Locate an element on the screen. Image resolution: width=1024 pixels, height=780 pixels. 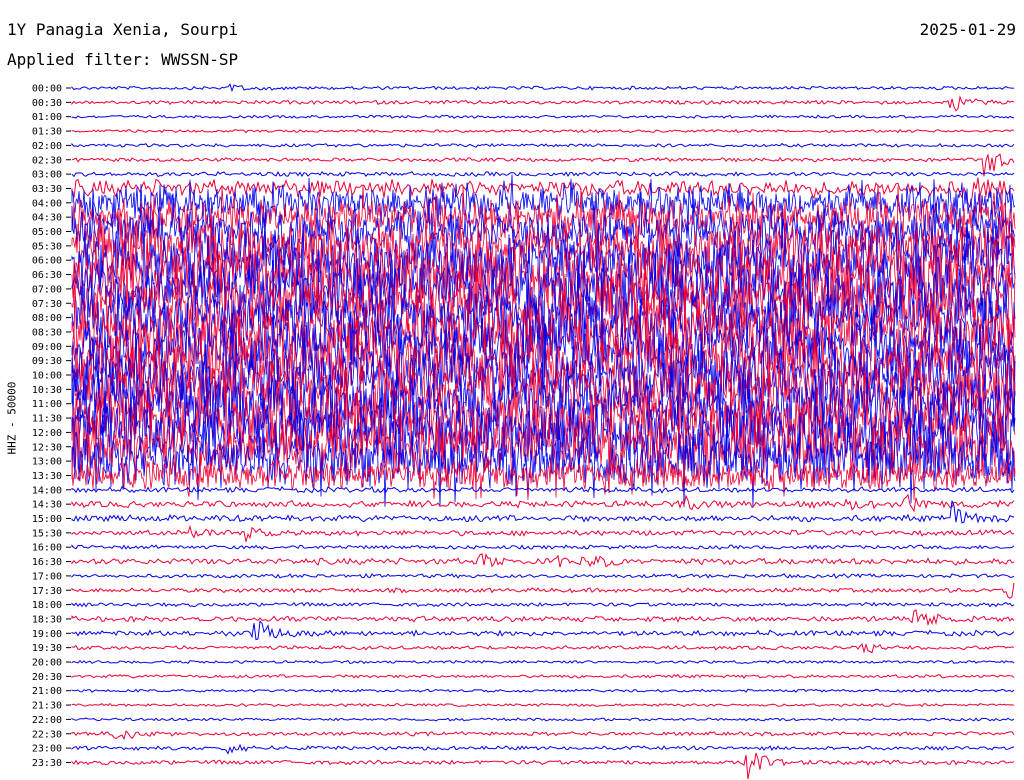
time-tick-label: 03:00 is located at coordinates (47, 175).